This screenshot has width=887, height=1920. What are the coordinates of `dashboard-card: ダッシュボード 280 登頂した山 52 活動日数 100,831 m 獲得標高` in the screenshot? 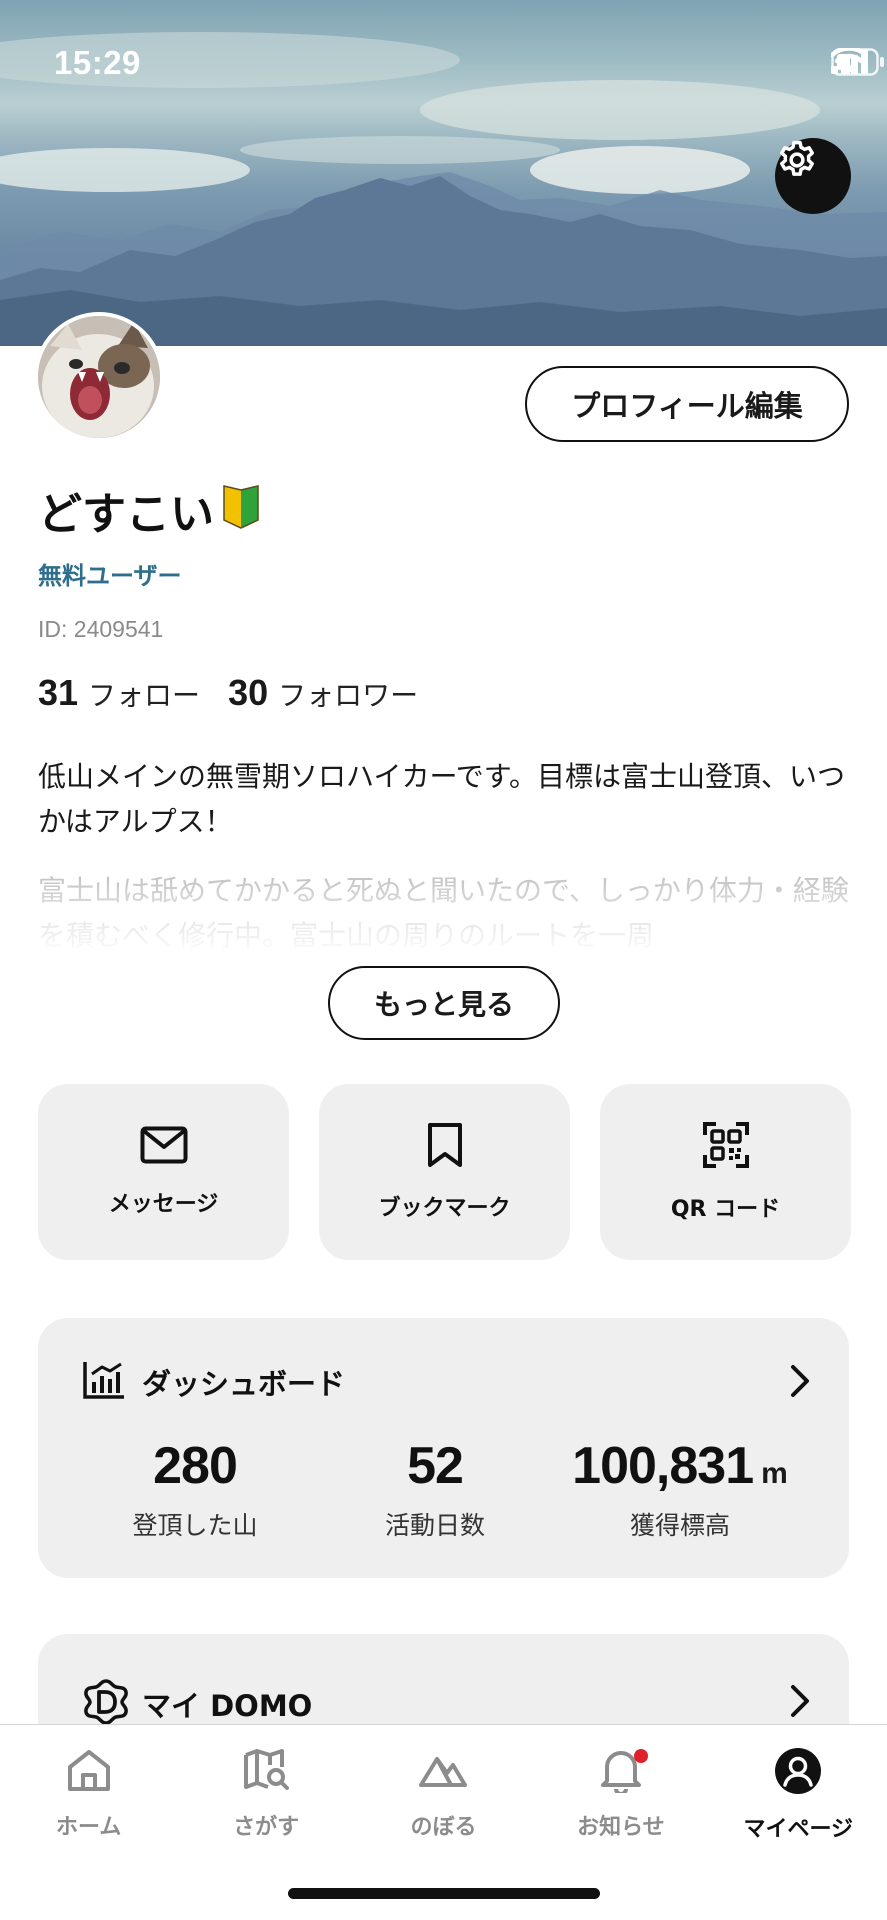 It's located at (443, 1448).